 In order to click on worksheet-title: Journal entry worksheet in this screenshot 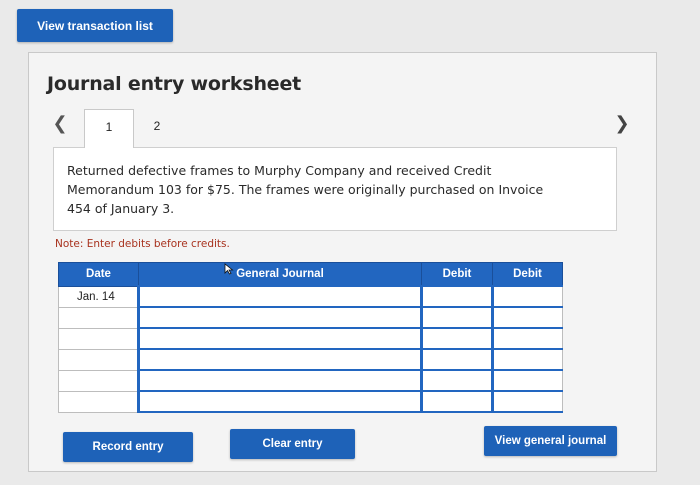, I will do `click(174, 84)`.